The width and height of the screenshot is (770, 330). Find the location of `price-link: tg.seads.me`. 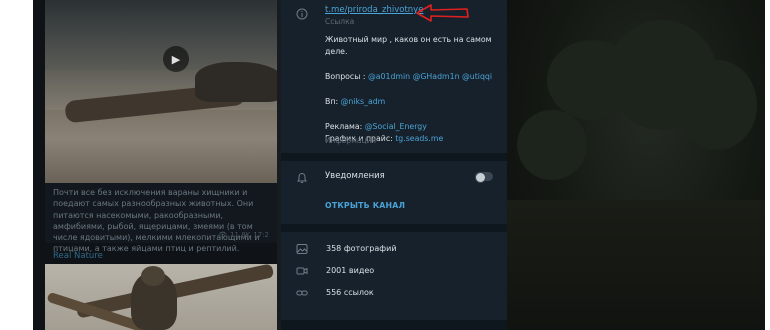

price-link: tg.seads.me is located at coordinates (419, 138).